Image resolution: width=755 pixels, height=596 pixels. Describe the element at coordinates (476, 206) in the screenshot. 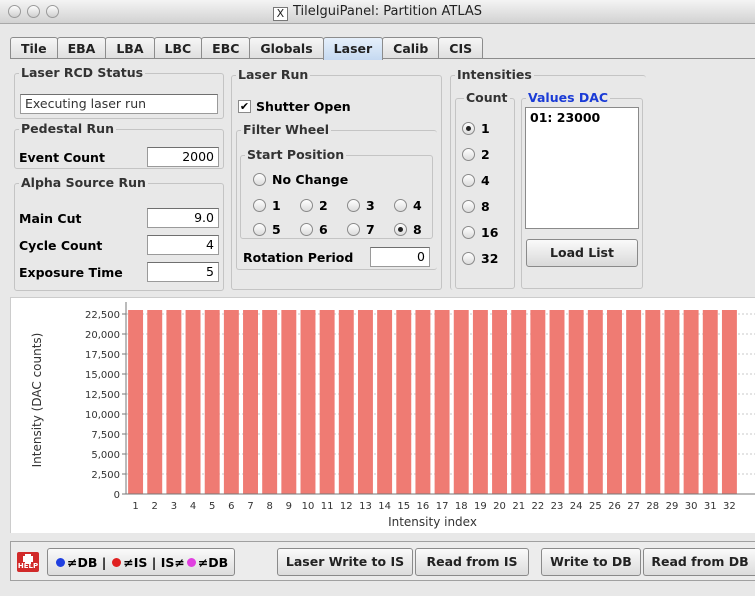

I see `count-8-radio: 8` at that location.